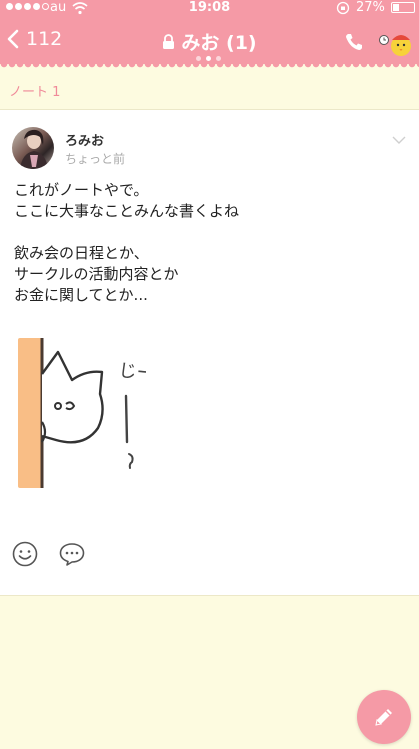 Image resolution: width=419 pixels, height=749 pixels. What do you see at coordinates (131, 373) in the screenshot?
I see `sticker-caption: じー!?` at bounding box center [131, 373].